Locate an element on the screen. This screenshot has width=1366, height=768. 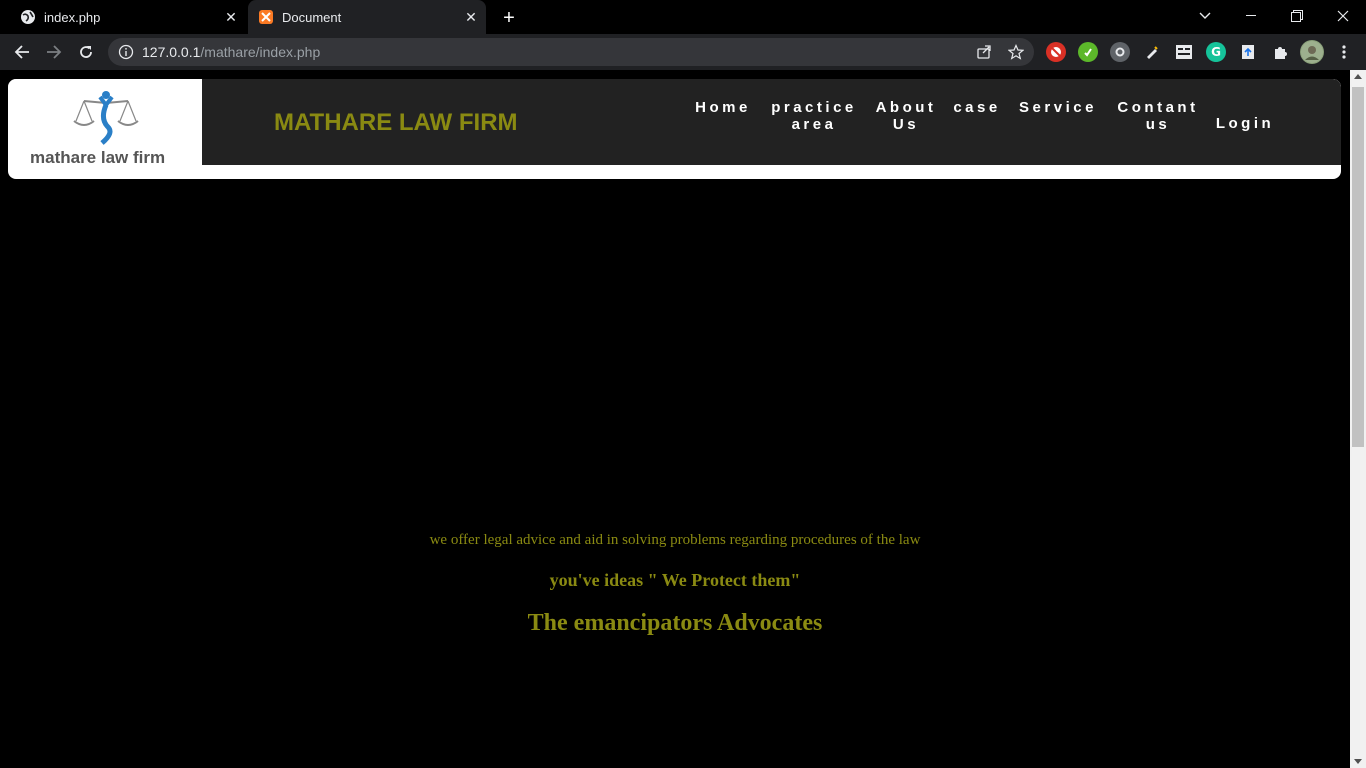
chevron-down-icon is located at coordinates (1205, 15).